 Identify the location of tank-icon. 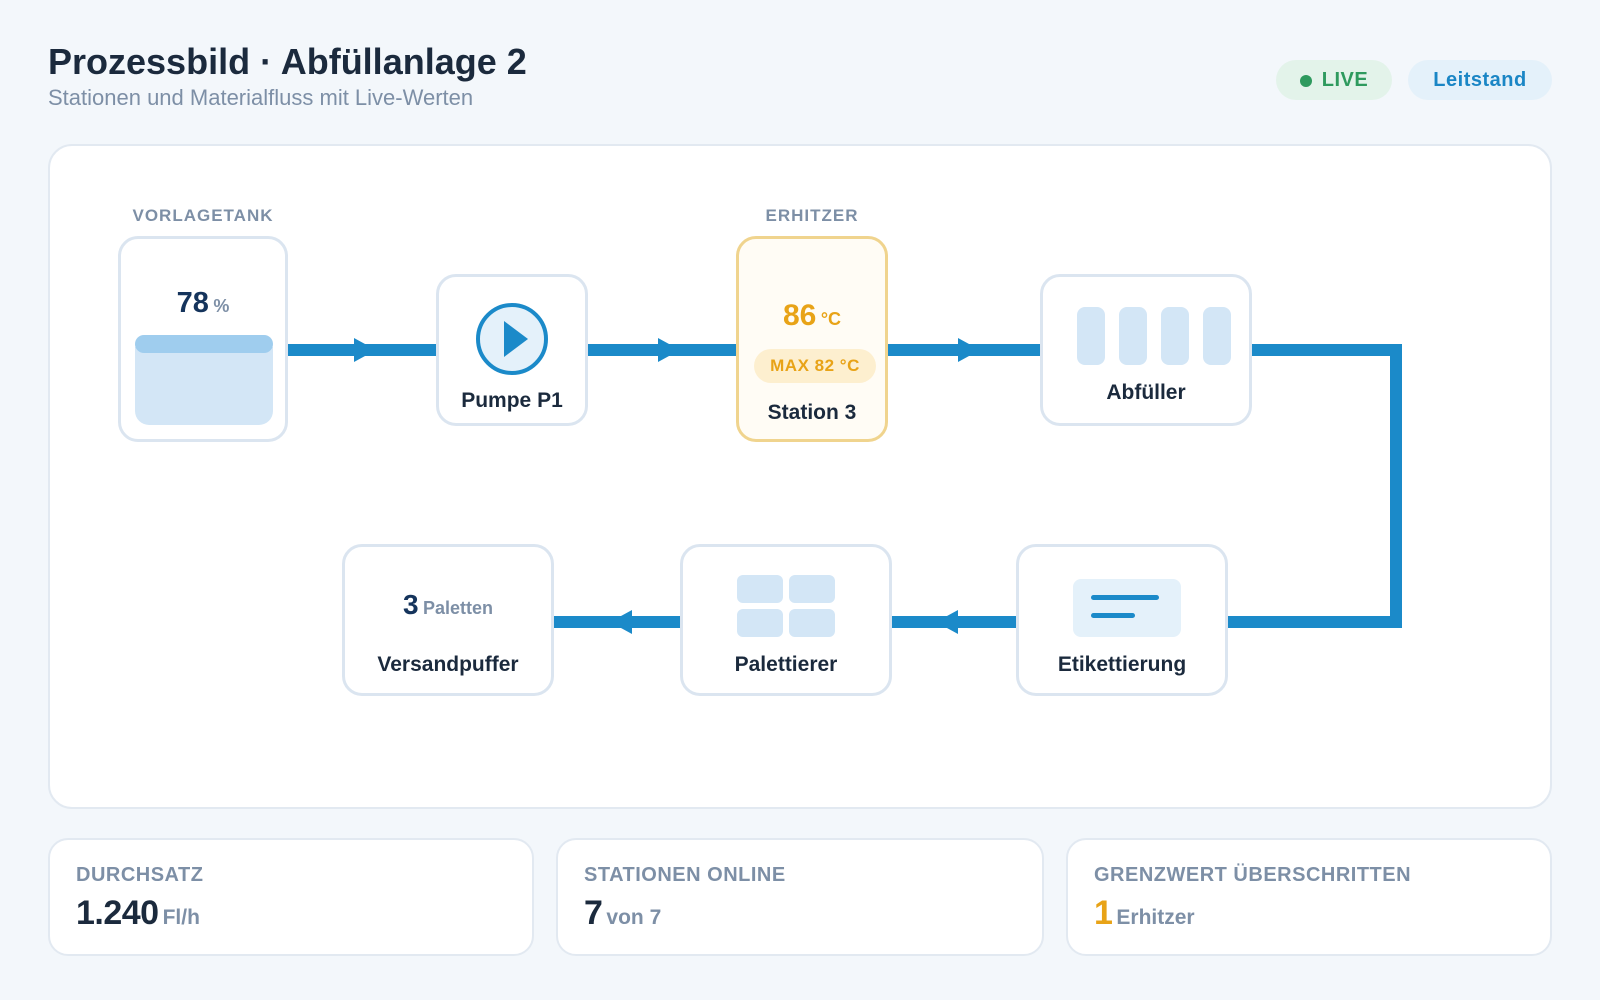
(204, 386).